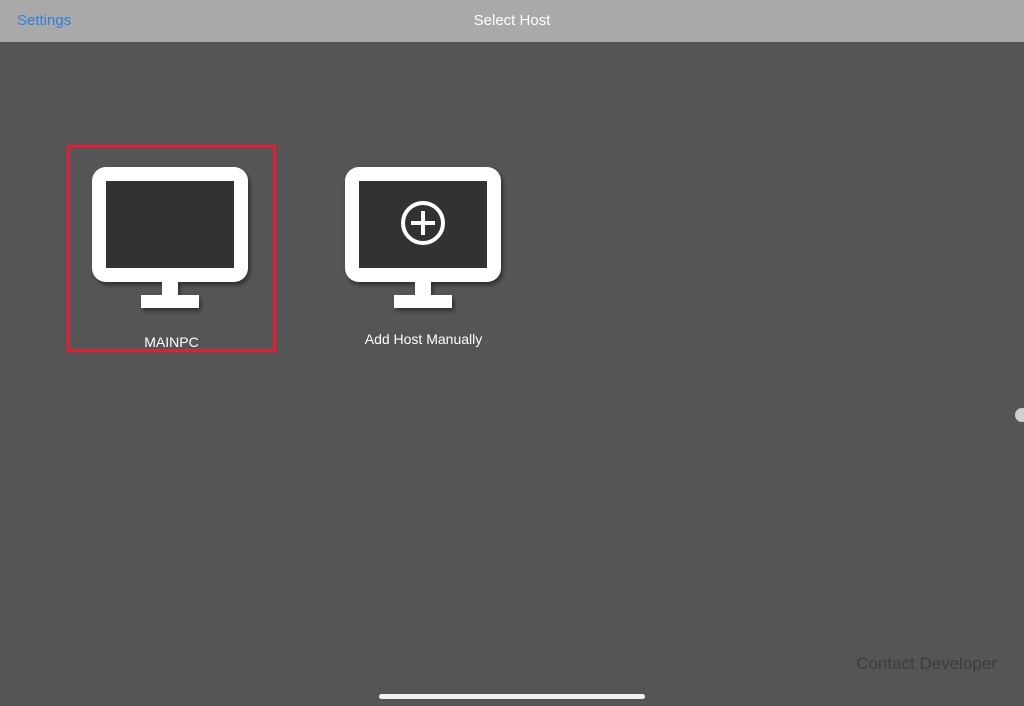  I want to click on side-handle, so click(1019, 415).